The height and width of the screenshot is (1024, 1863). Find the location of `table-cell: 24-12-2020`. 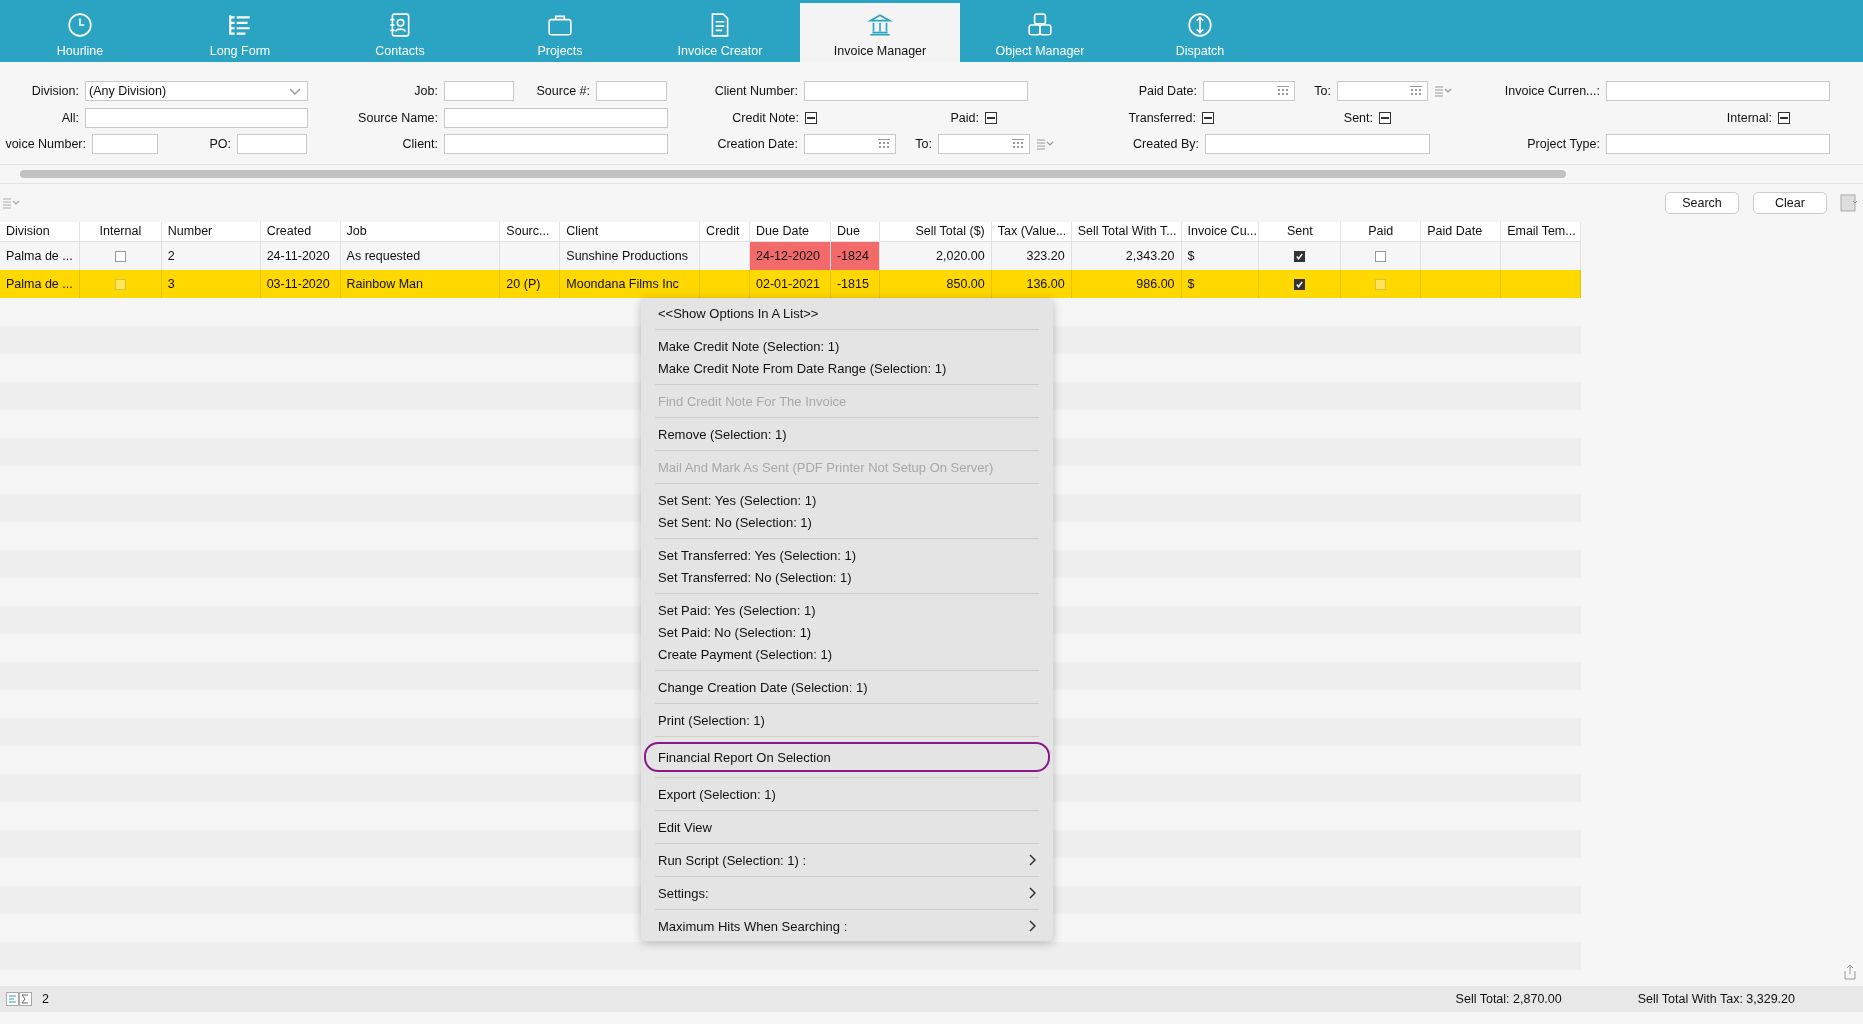

table-cell: 24-12-2020 is located at coordinates (788, 256).